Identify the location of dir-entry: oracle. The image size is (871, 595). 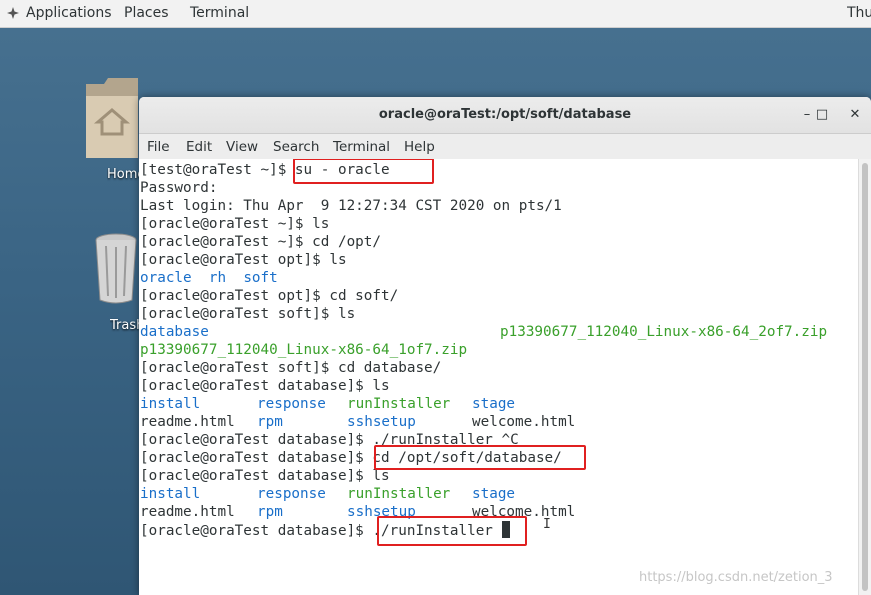
(166, 278).